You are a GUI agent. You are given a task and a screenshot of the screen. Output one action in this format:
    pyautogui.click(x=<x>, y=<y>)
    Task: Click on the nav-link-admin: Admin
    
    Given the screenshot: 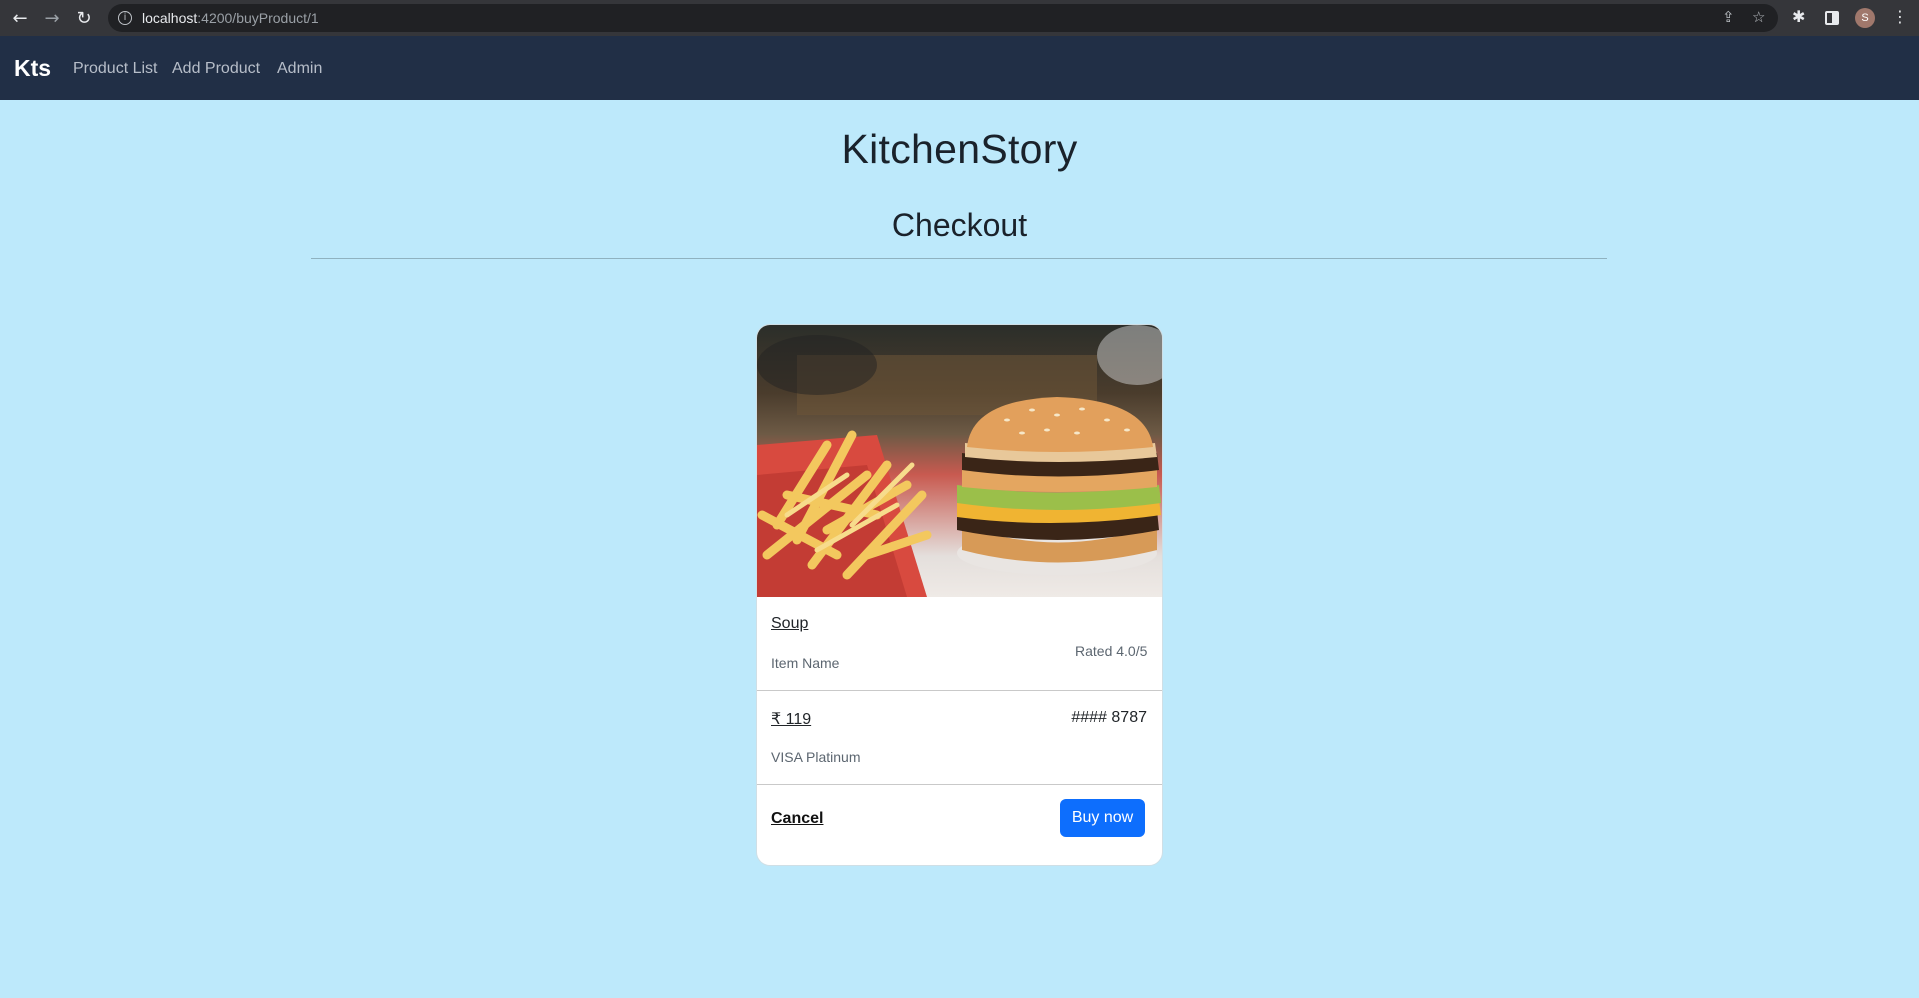 What is the action you would take?
    pyautogui.click(x=299, y=69)
    